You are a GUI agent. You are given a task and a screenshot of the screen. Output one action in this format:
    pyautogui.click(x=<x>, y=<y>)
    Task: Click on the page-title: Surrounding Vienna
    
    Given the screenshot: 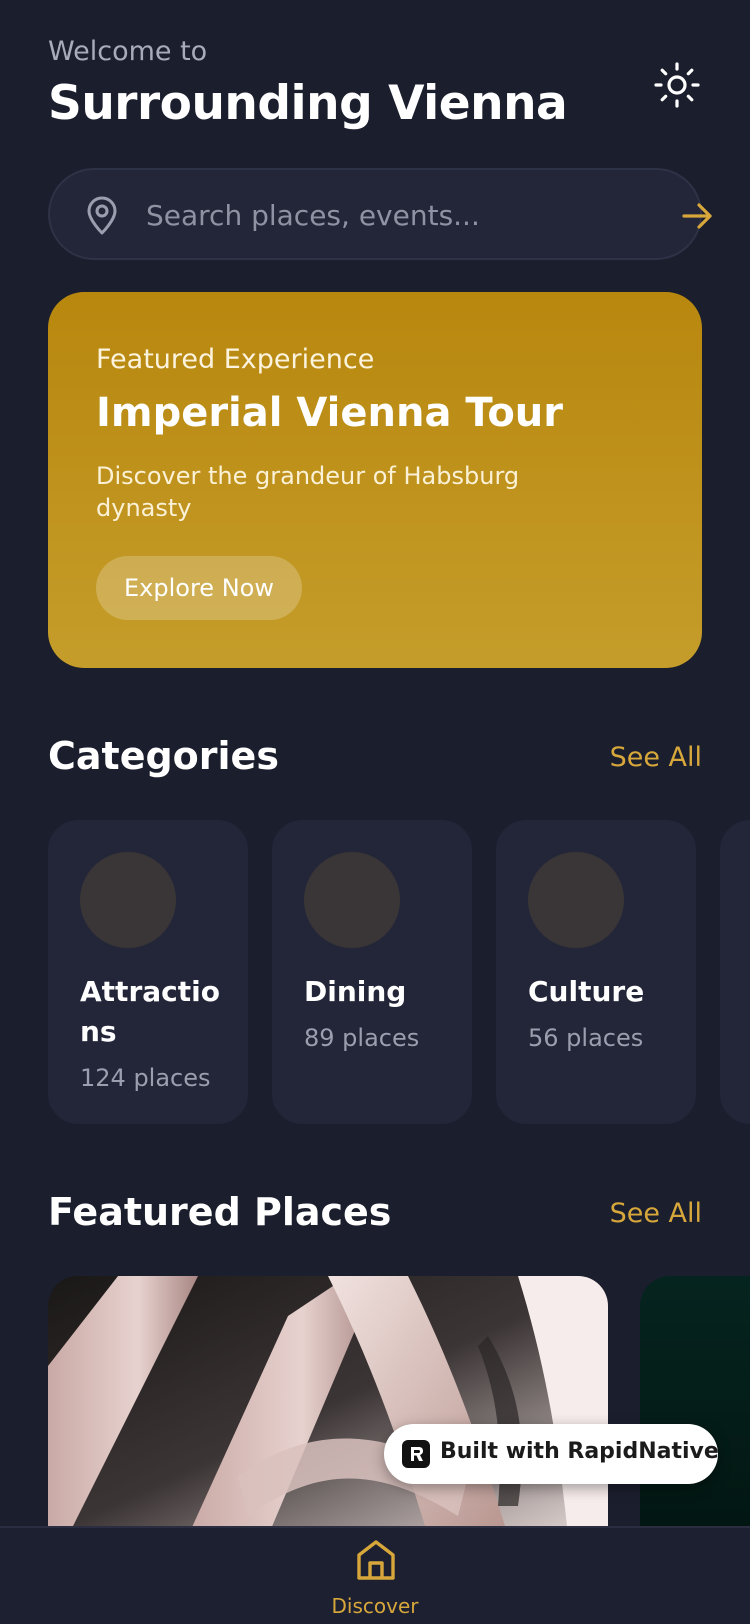 What is the action you would take?
    pyautogui.click(x=308, y=103)
    